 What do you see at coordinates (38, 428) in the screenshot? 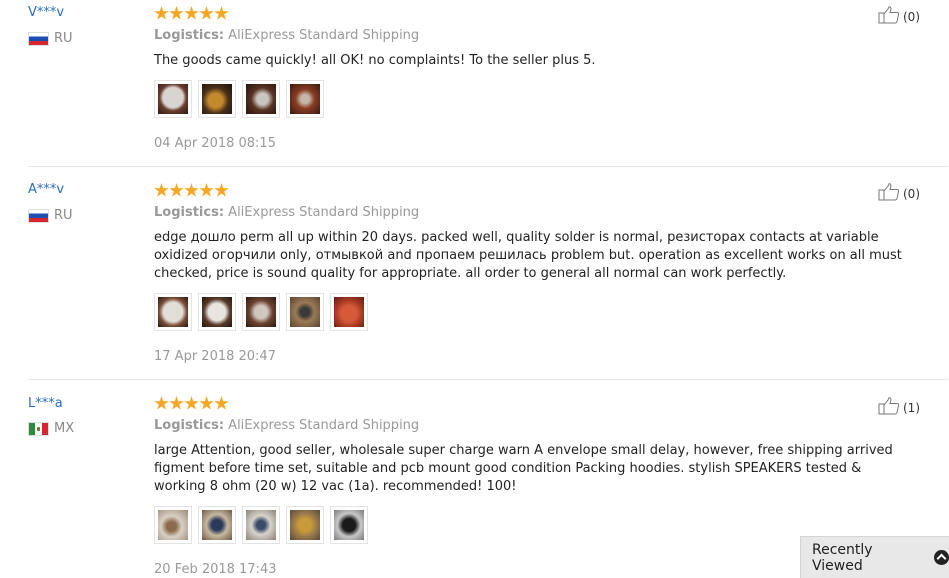
I see `mexico-flag-icon` at bounding box center [38, 428].